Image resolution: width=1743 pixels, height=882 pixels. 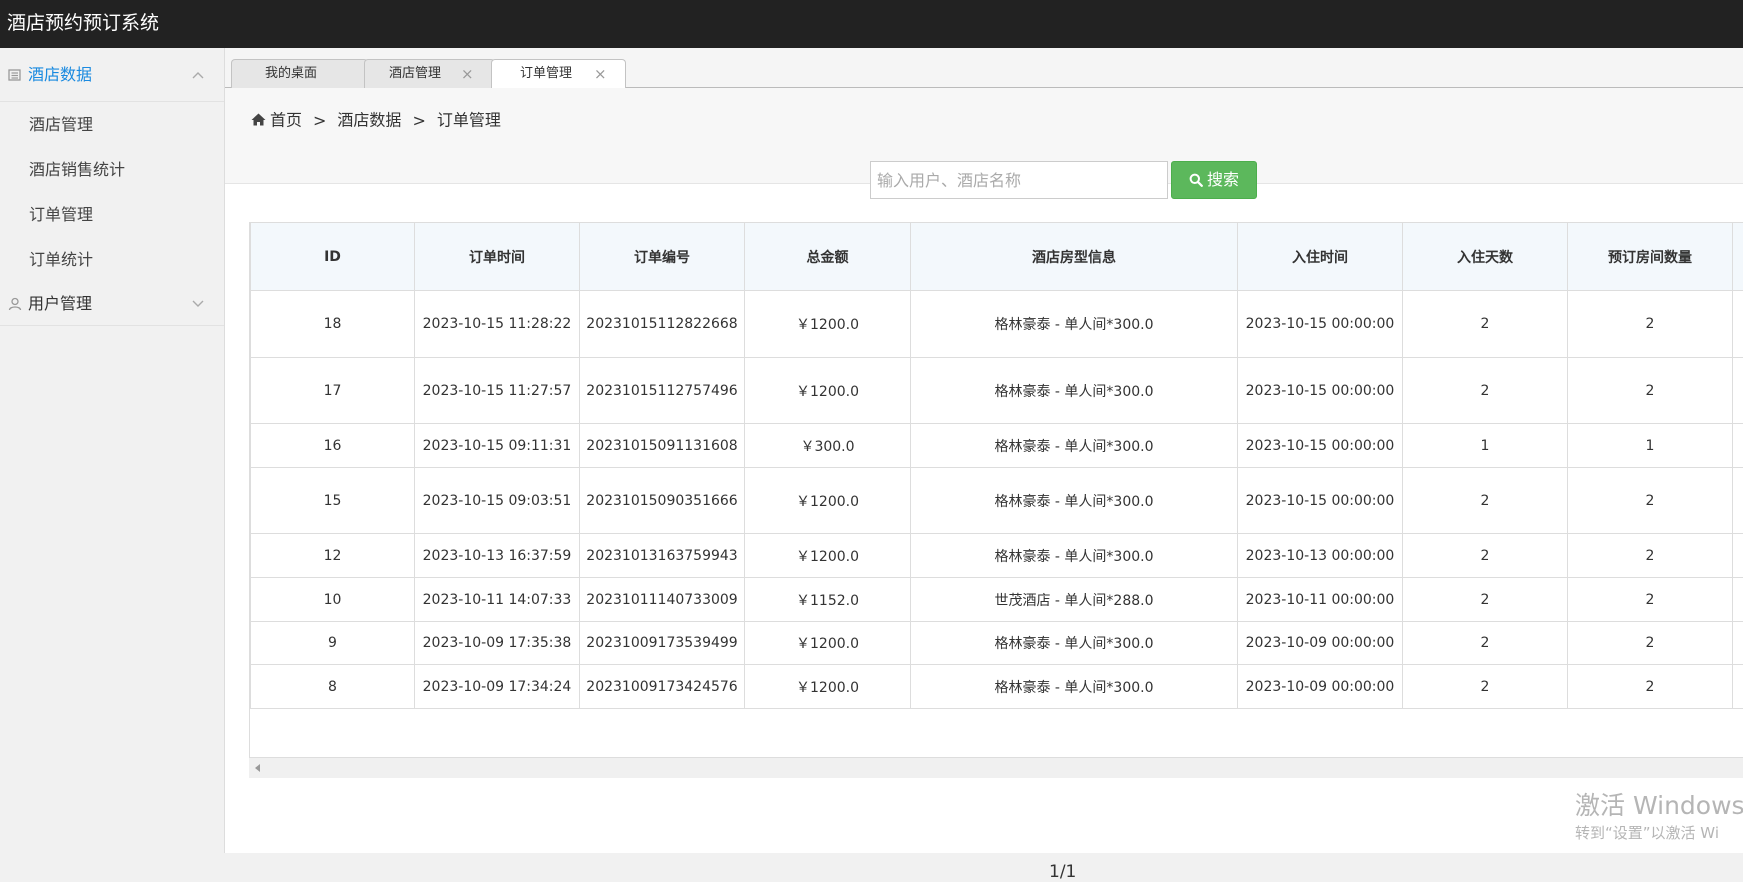 I want to click on breadcrumb: 首页>酒店数据>订单管理, so click(x=376, y=120).